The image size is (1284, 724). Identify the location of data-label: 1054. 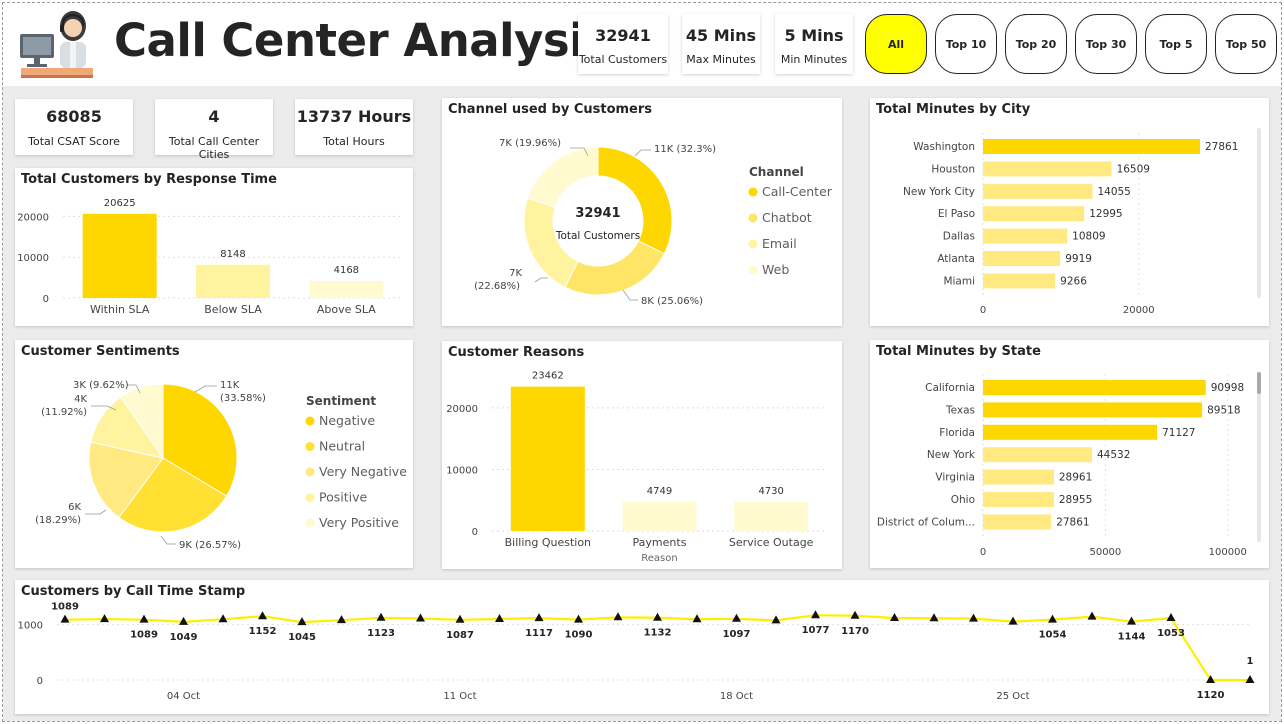
(1053, 635).